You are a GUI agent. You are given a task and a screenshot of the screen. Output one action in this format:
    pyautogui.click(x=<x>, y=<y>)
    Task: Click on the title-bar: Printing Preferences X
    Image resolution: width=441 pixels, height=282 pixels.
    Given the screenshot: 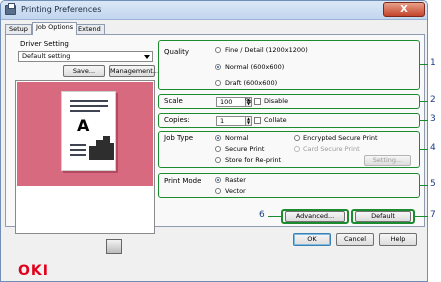 What is the action you would take?
    pyautogui.click(x=214, y=10)
    